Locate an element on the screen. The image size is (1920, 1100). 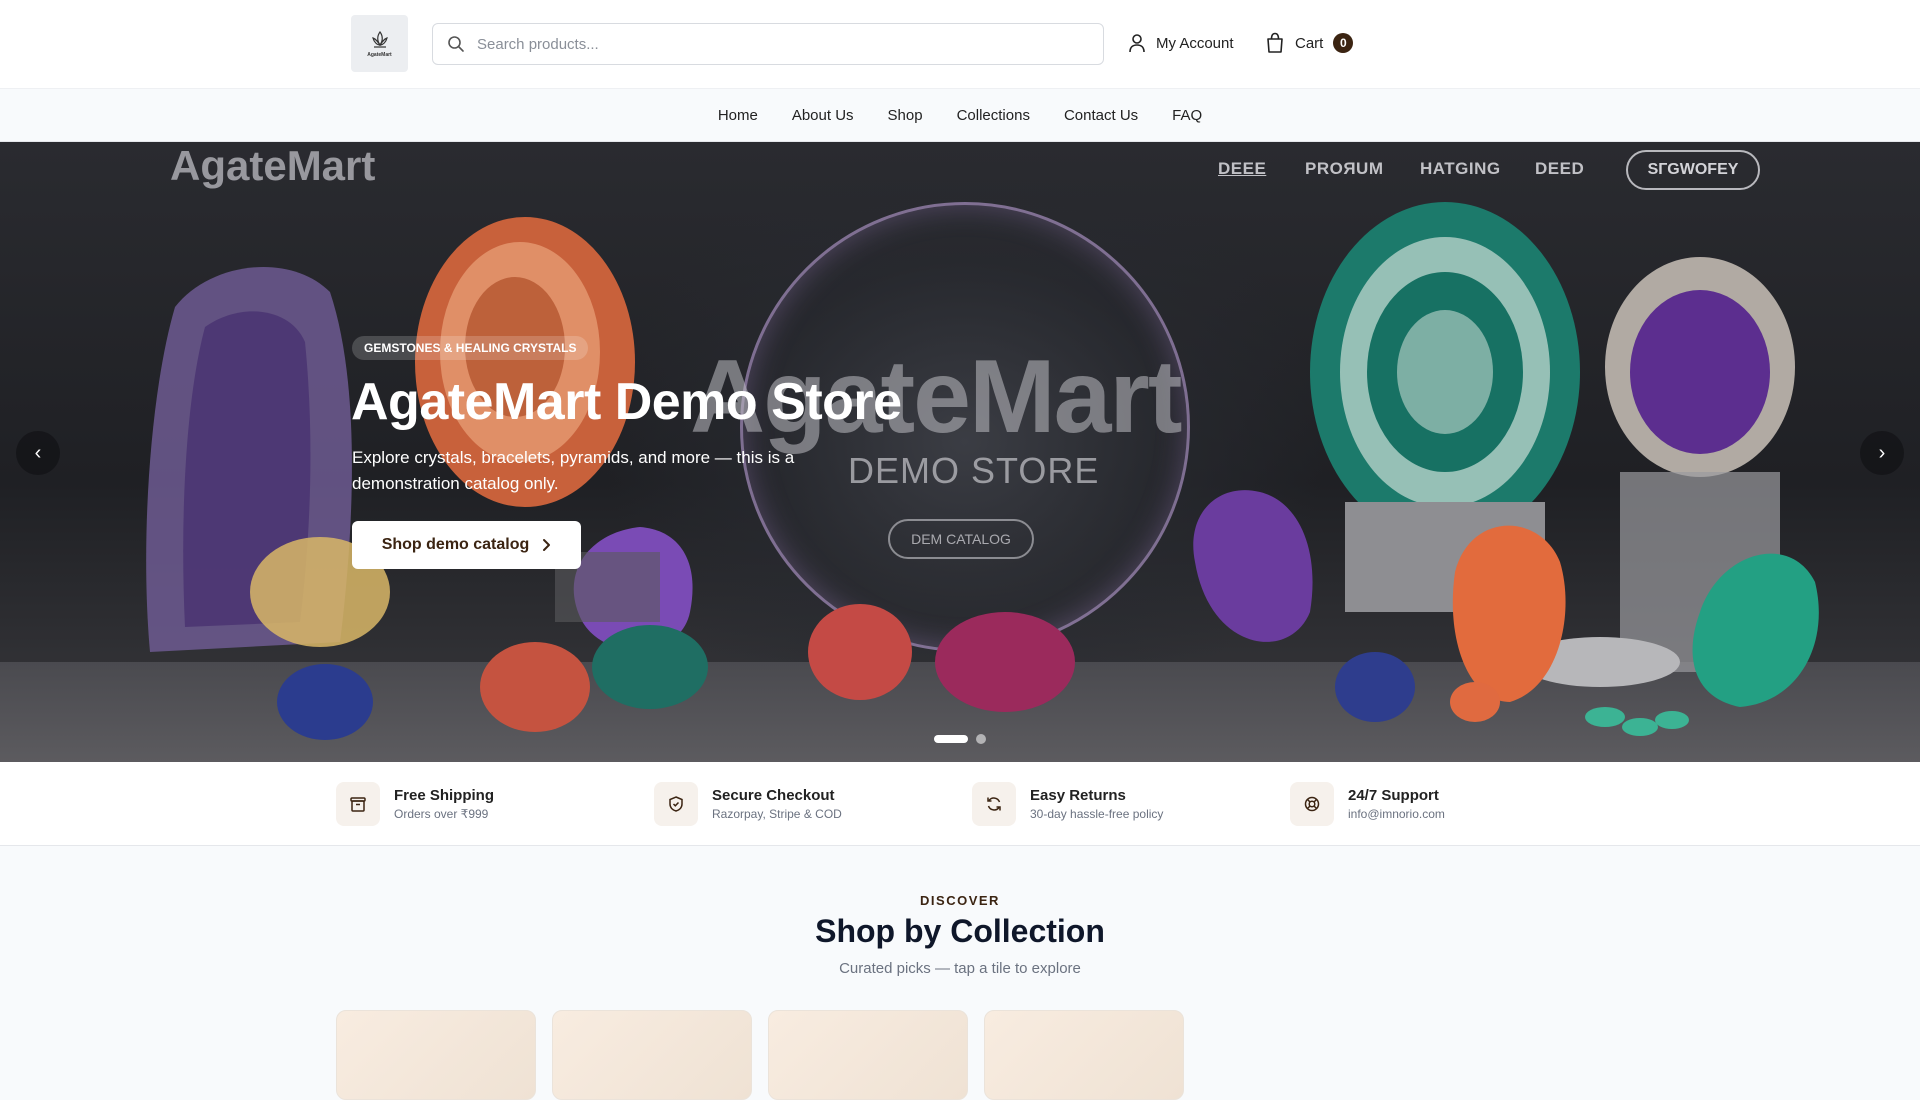
nav-item-home: Home is located at coordinates (738, 115).